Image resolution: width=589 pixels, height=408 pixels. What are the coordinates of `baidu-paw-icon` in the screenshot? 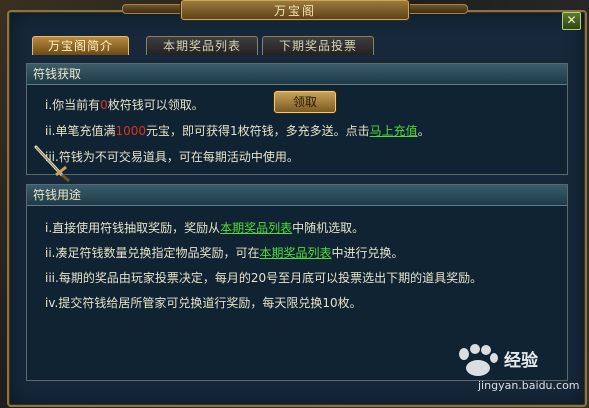 It's located at (478, 360).